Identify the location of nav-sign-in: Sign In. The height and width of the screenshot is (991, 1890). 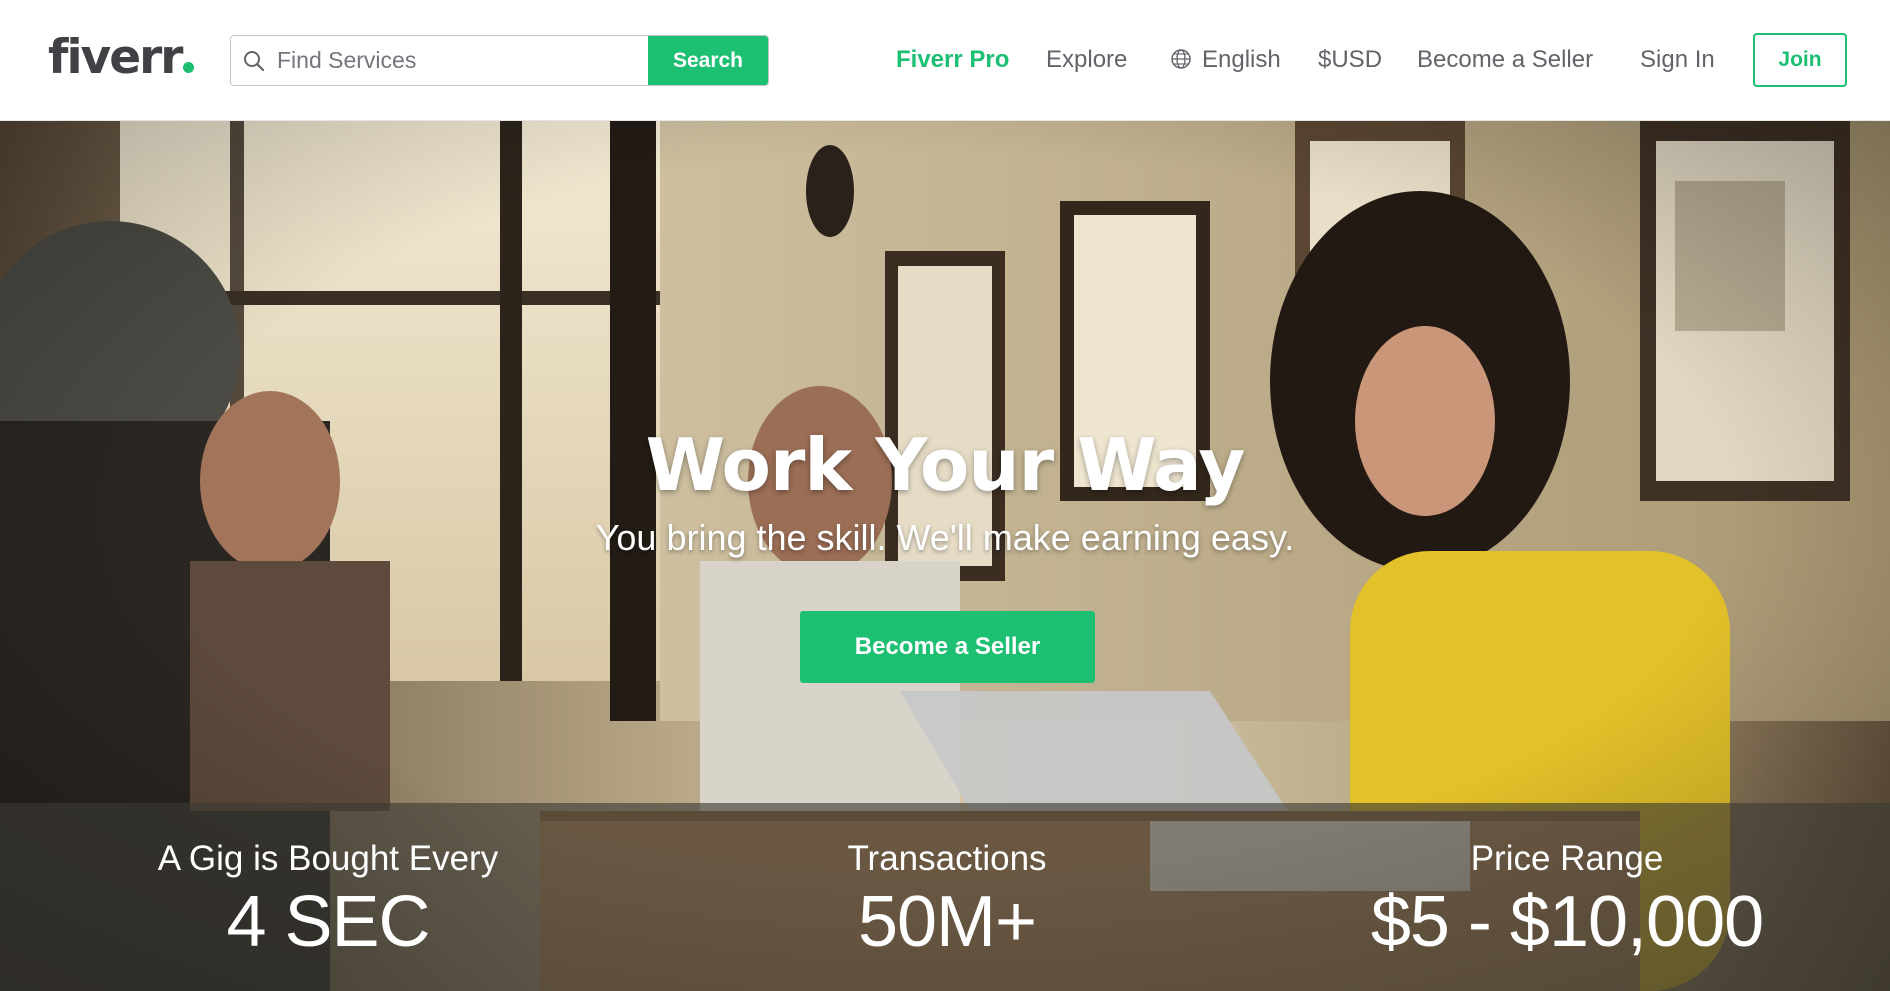
(1677, 60).